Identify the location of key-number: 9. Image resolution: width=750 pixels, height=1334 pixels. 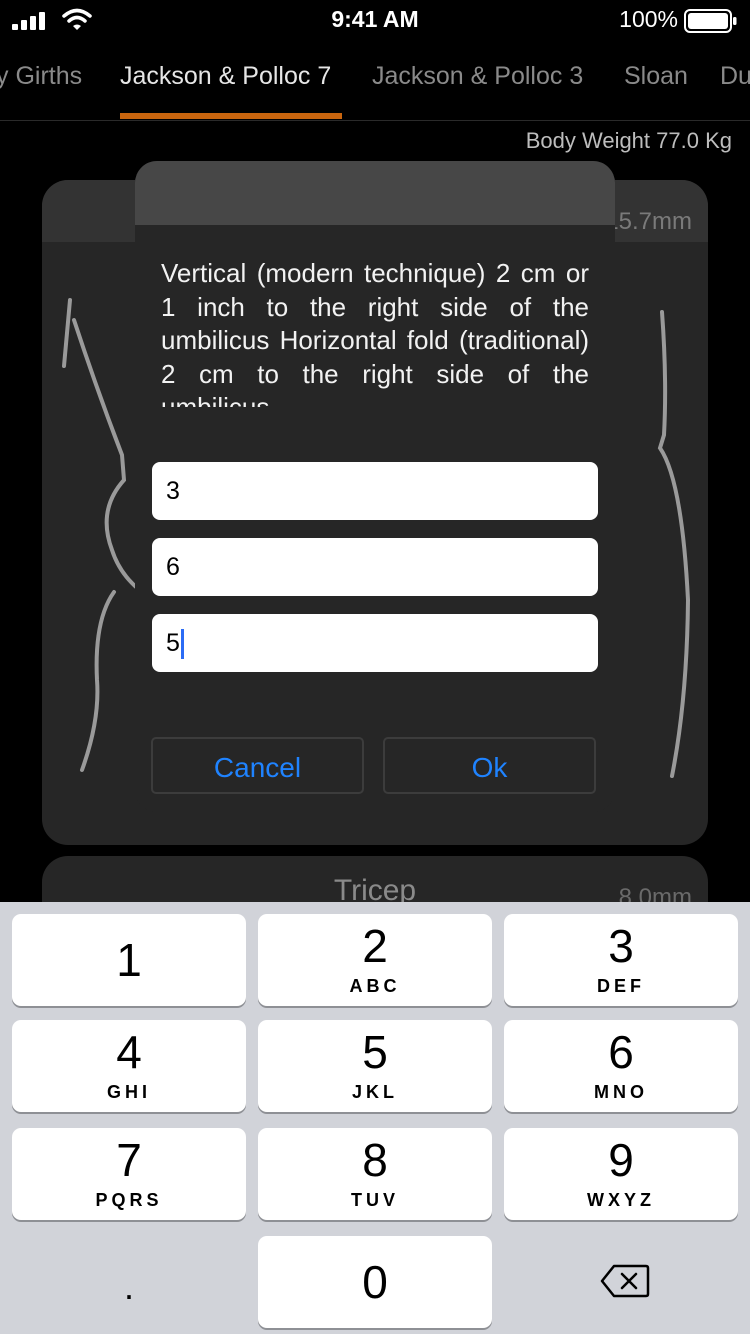
(621, 1160).